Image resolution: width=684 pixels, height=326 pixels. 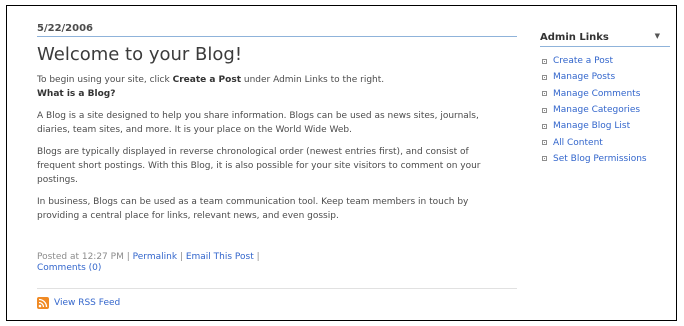 I want to click on admin-links-header: Admin Links ▼, so click(x=605, y=36).